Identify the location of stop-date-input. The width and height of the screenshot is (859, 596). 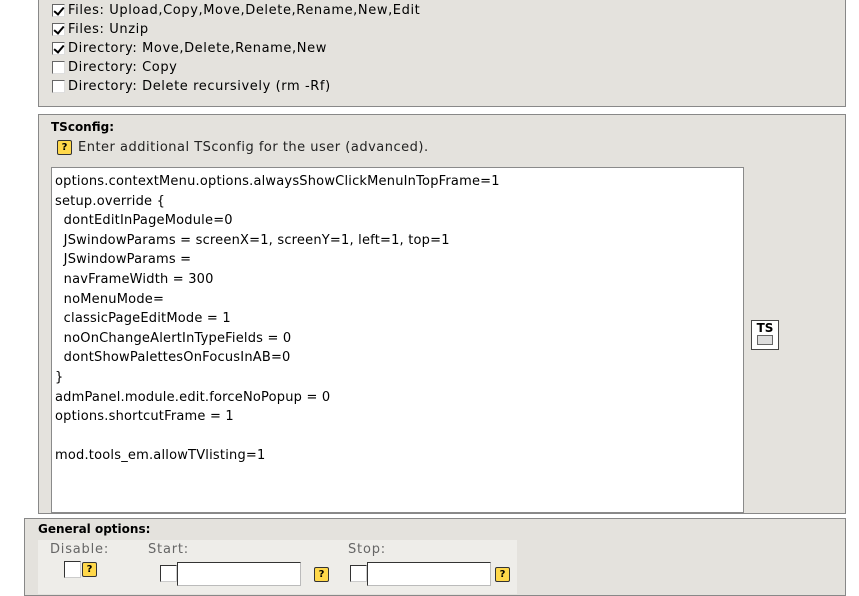
(429, 574).